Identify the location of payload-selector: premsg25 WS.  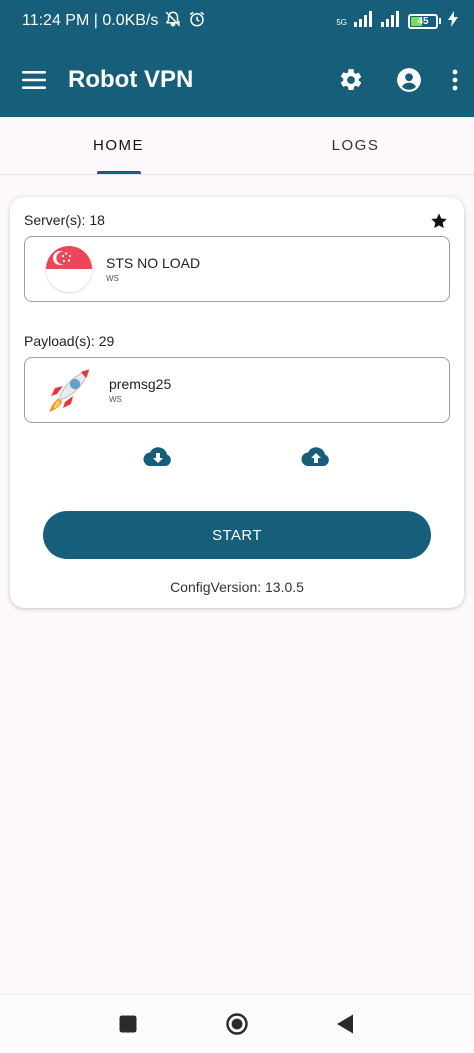
(237, 390).